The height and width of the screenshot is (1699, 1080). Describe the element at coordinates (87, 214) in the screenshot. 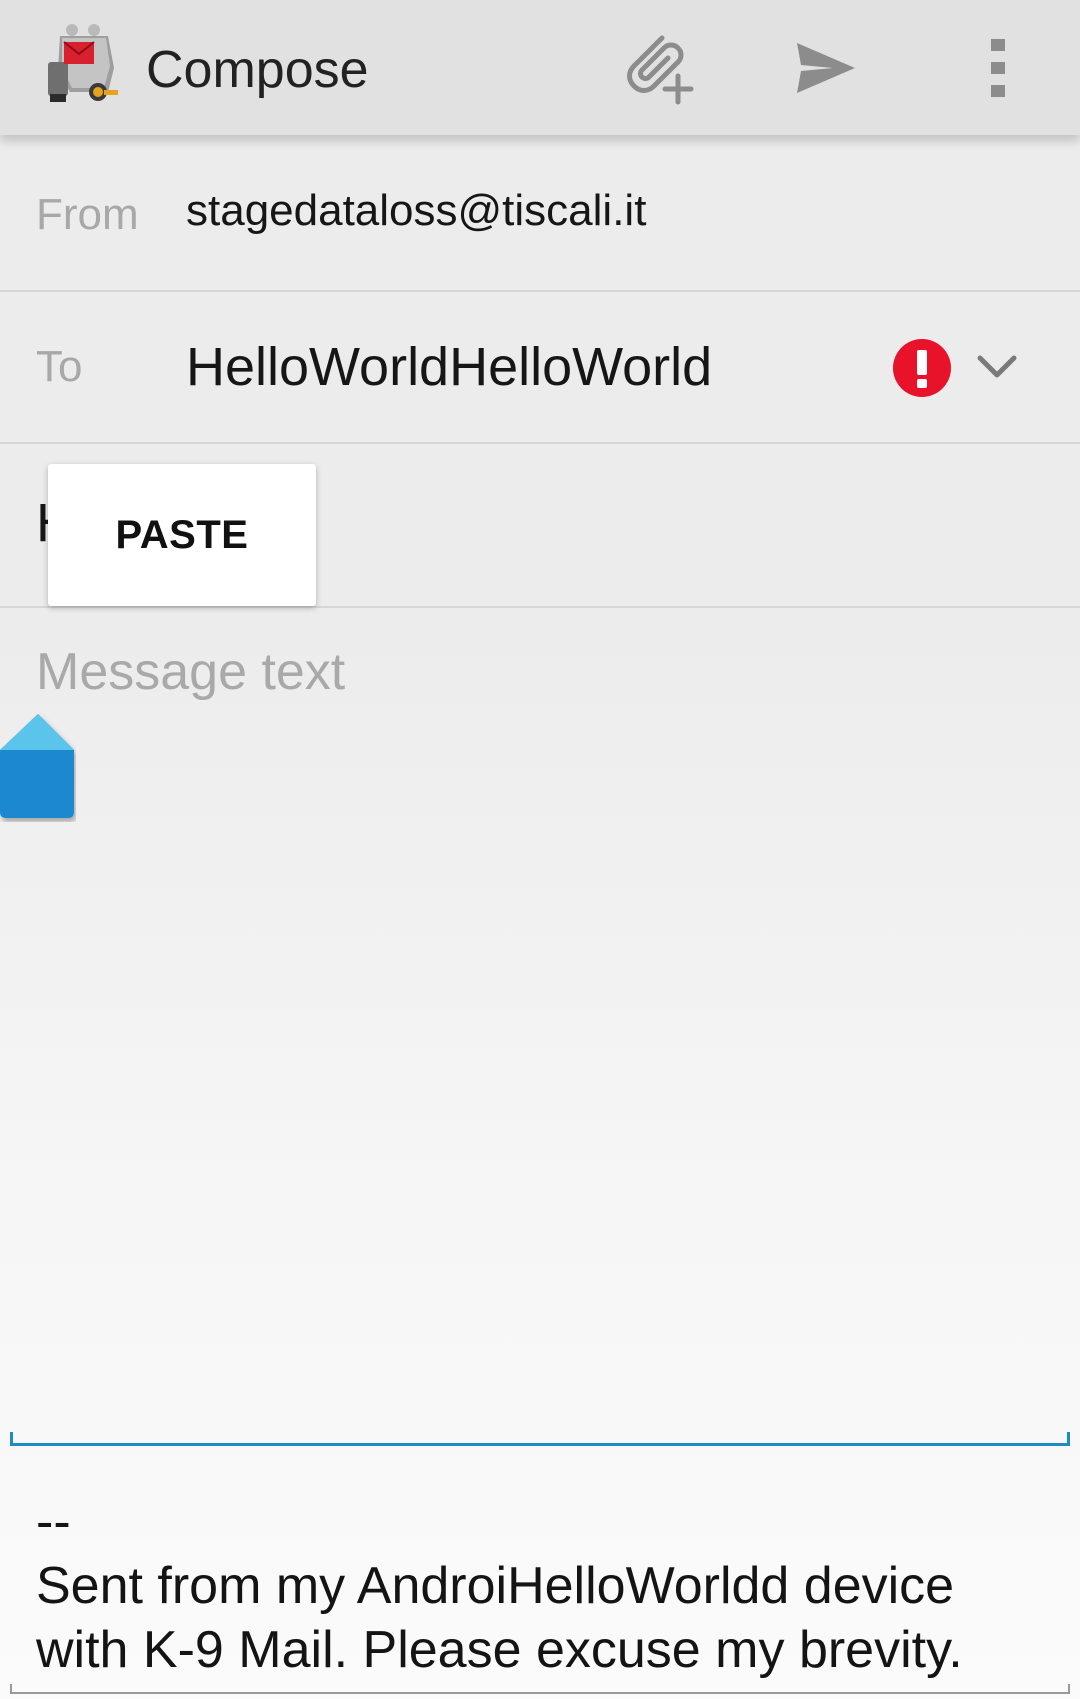

I see `from-label: From` at that location.